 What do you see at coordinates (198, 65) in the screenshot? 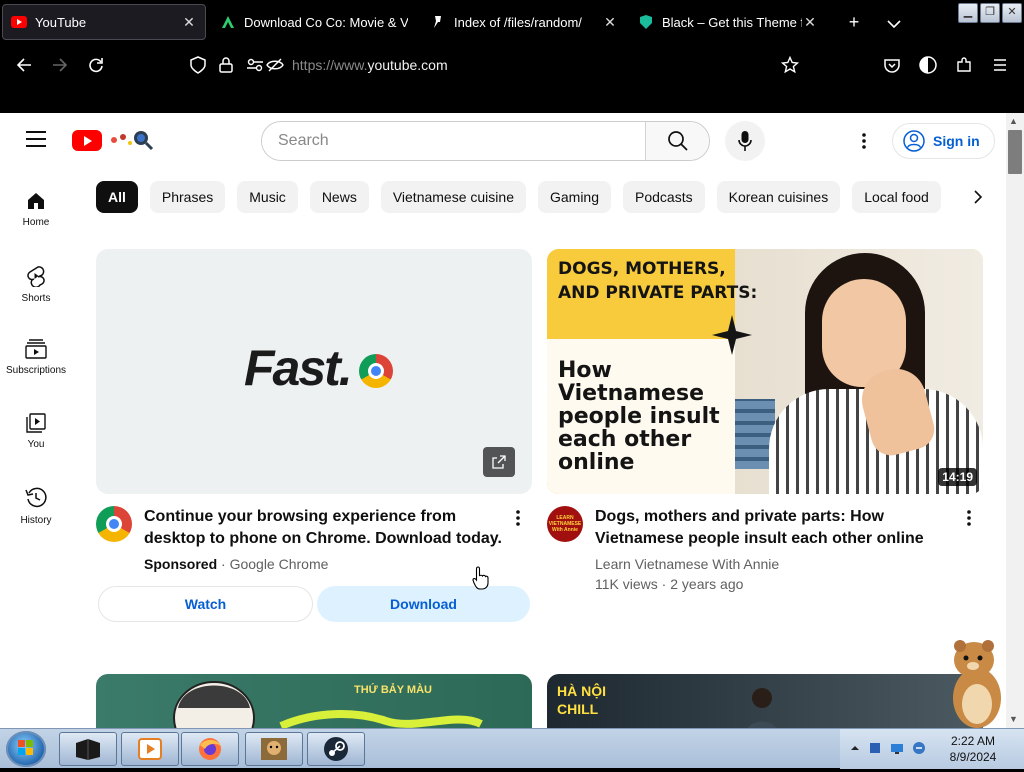
I see `shield-icon` at bounding box center [198, 65].